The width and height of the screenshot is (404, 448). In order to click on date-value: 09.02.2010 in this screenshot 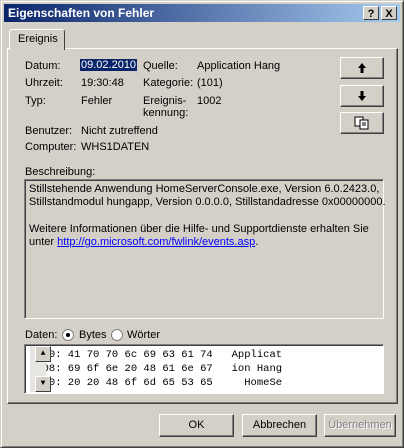, I will do `click(109, 65)`.